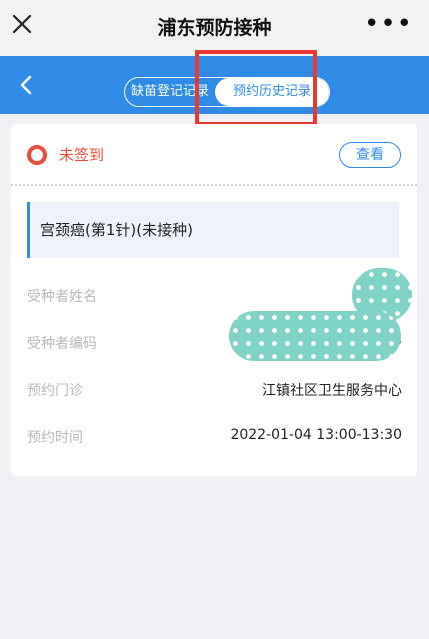 This screenshot has width=429, height=639. Describe the element at coordinates (82, 155) in the screenshot. I see `status-label: 未签到` at that location.